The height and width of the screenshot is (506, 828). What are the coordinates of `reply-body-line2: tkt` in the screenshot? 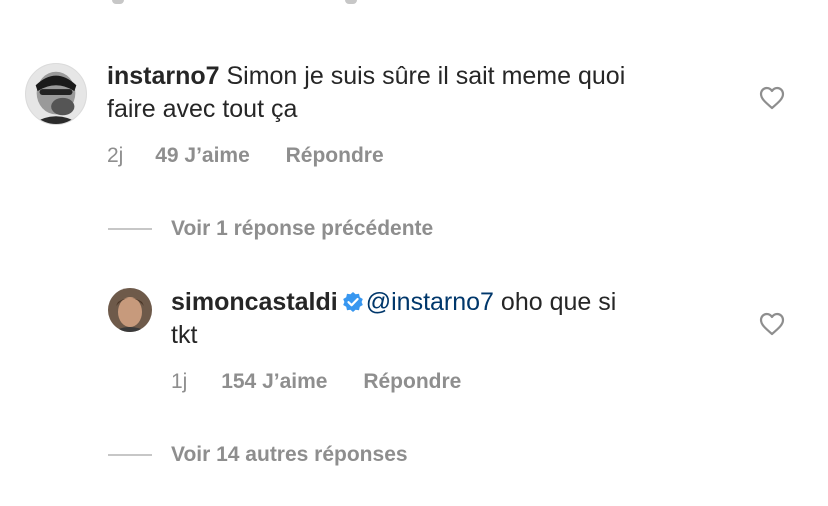 It's located at (184, 335).